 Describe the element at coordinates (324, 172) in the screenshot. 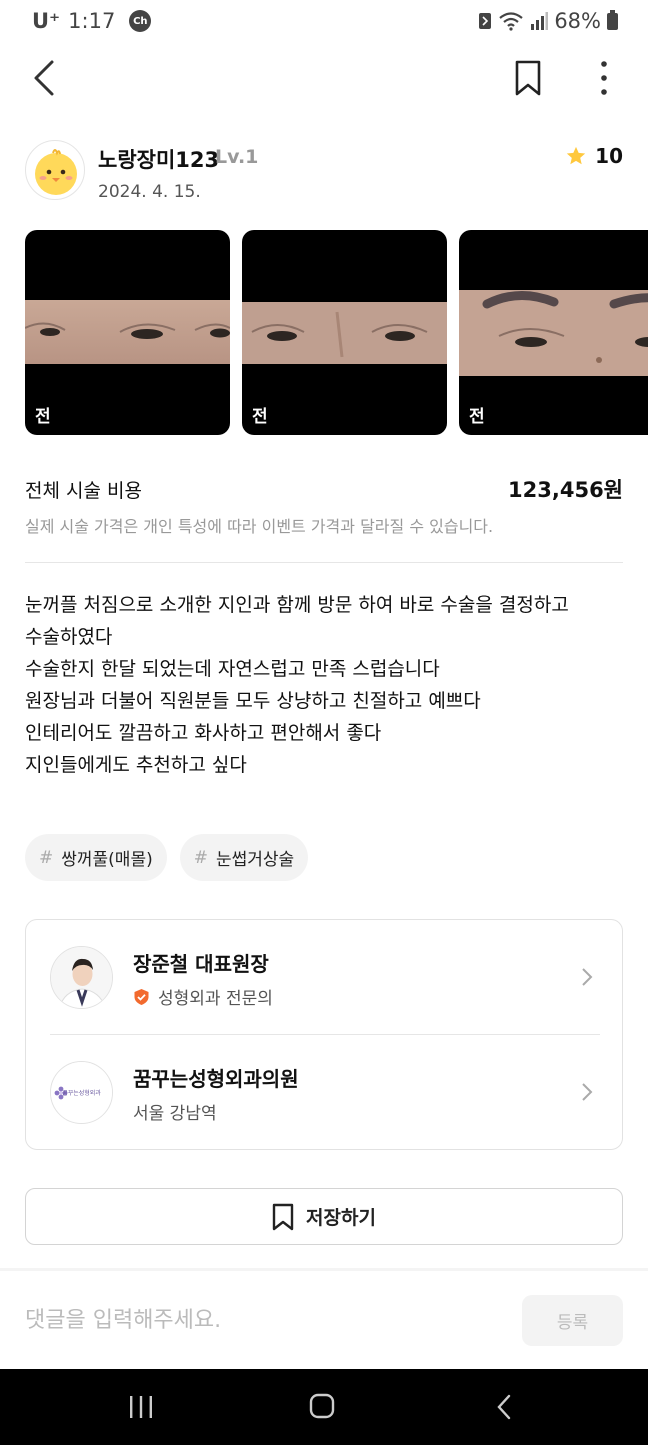

I see `author-profile: 노랑장미123 Lv.1 2024. 4. 15. 10` at that location.